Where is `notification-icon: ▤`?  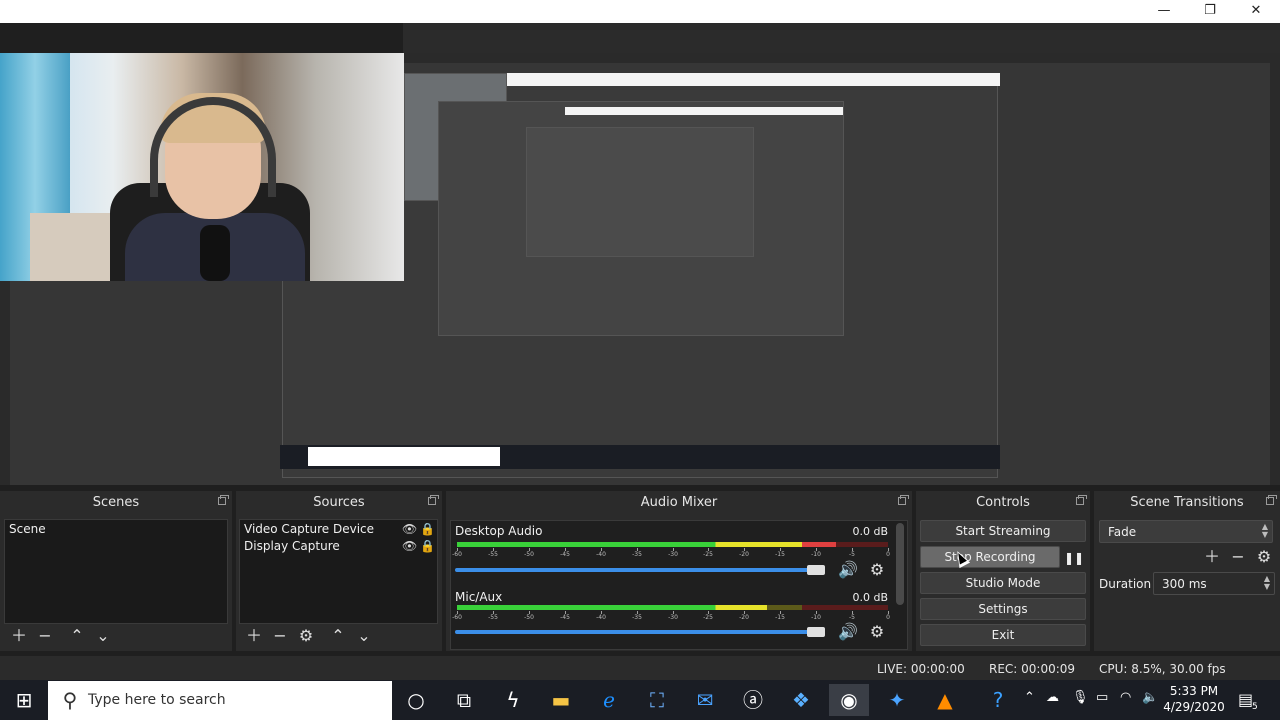
notification-icon: ▤ is located at coordinates (1245, 699).